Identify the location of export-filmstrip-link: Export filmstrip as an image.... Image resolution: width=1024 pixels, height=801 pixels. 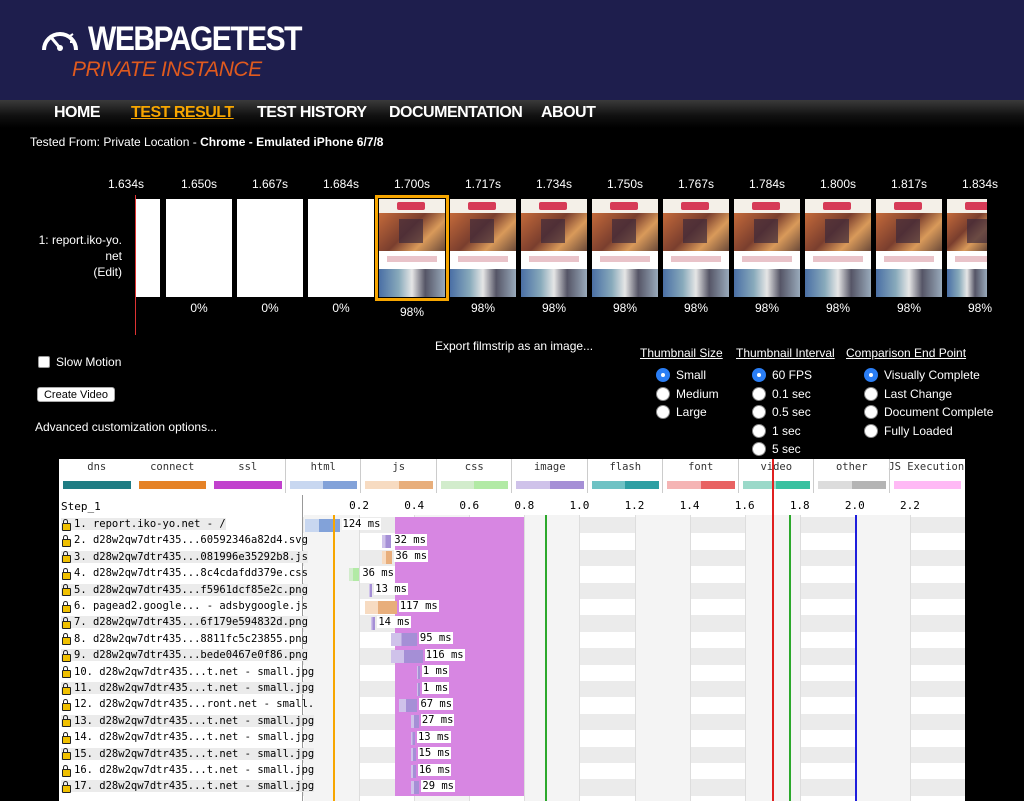
(514, 346).